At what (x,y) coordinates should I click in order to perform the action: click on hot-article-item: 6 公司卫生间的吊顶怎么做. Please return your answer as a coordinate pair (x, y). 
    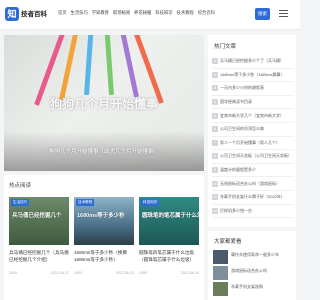
    Looking at the image, I should click on (253, 130).